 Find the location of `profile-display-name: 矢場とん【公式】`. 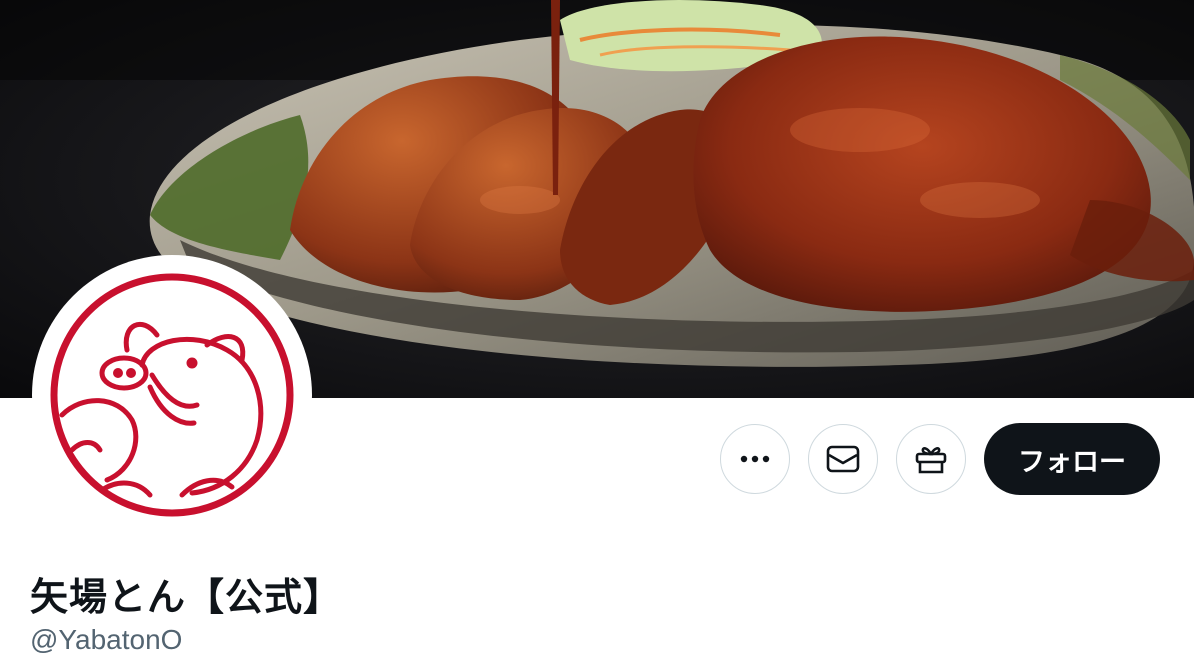

profile-display-name: 矢場とん【公式】 is located at coordinates (186, 597).